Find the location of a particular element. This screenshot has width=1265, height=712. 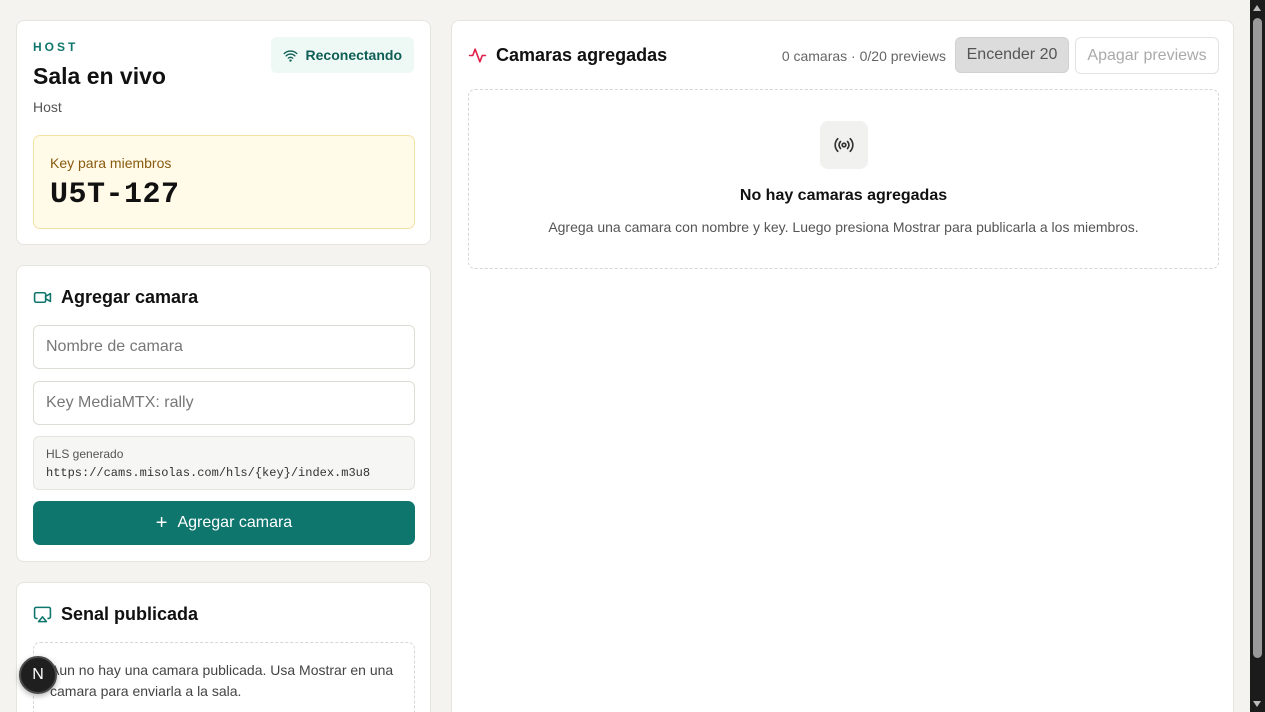

published-signal-title: Senal publicada is located at coordinates (130, 614).